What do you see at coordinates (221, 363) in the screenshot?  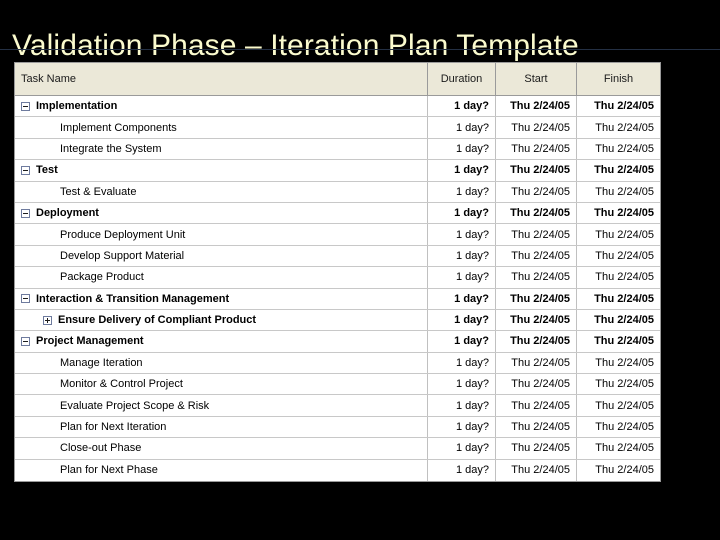 I see `task-name-cell: Manage Iteration` at bounding box center [221, 363].